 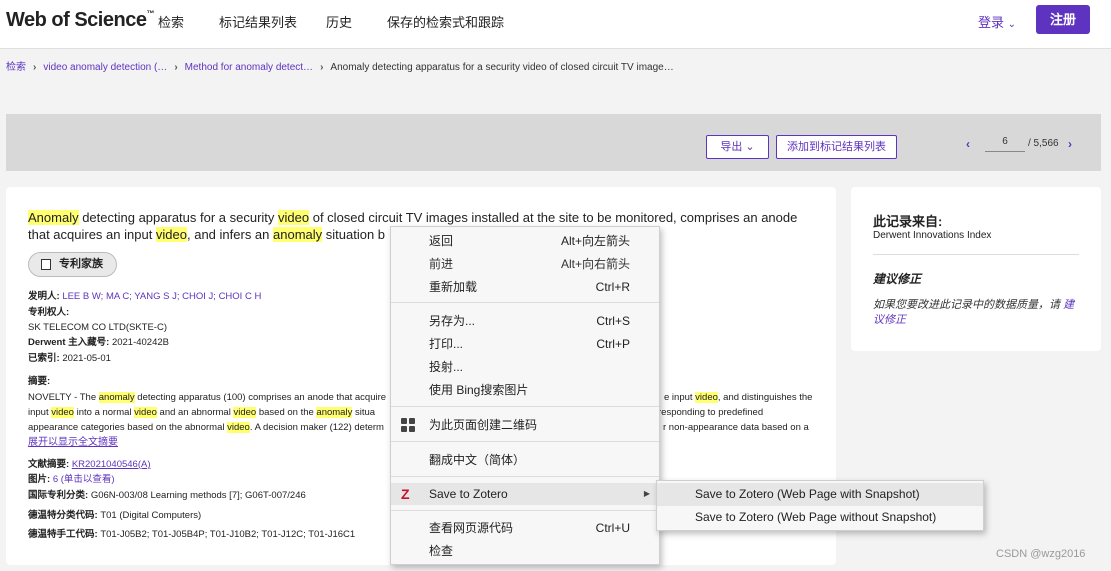 What do you see at coordinates (40, 412) in the screenshot?
I see `text-segment: input` at bounding box center [40, 412].